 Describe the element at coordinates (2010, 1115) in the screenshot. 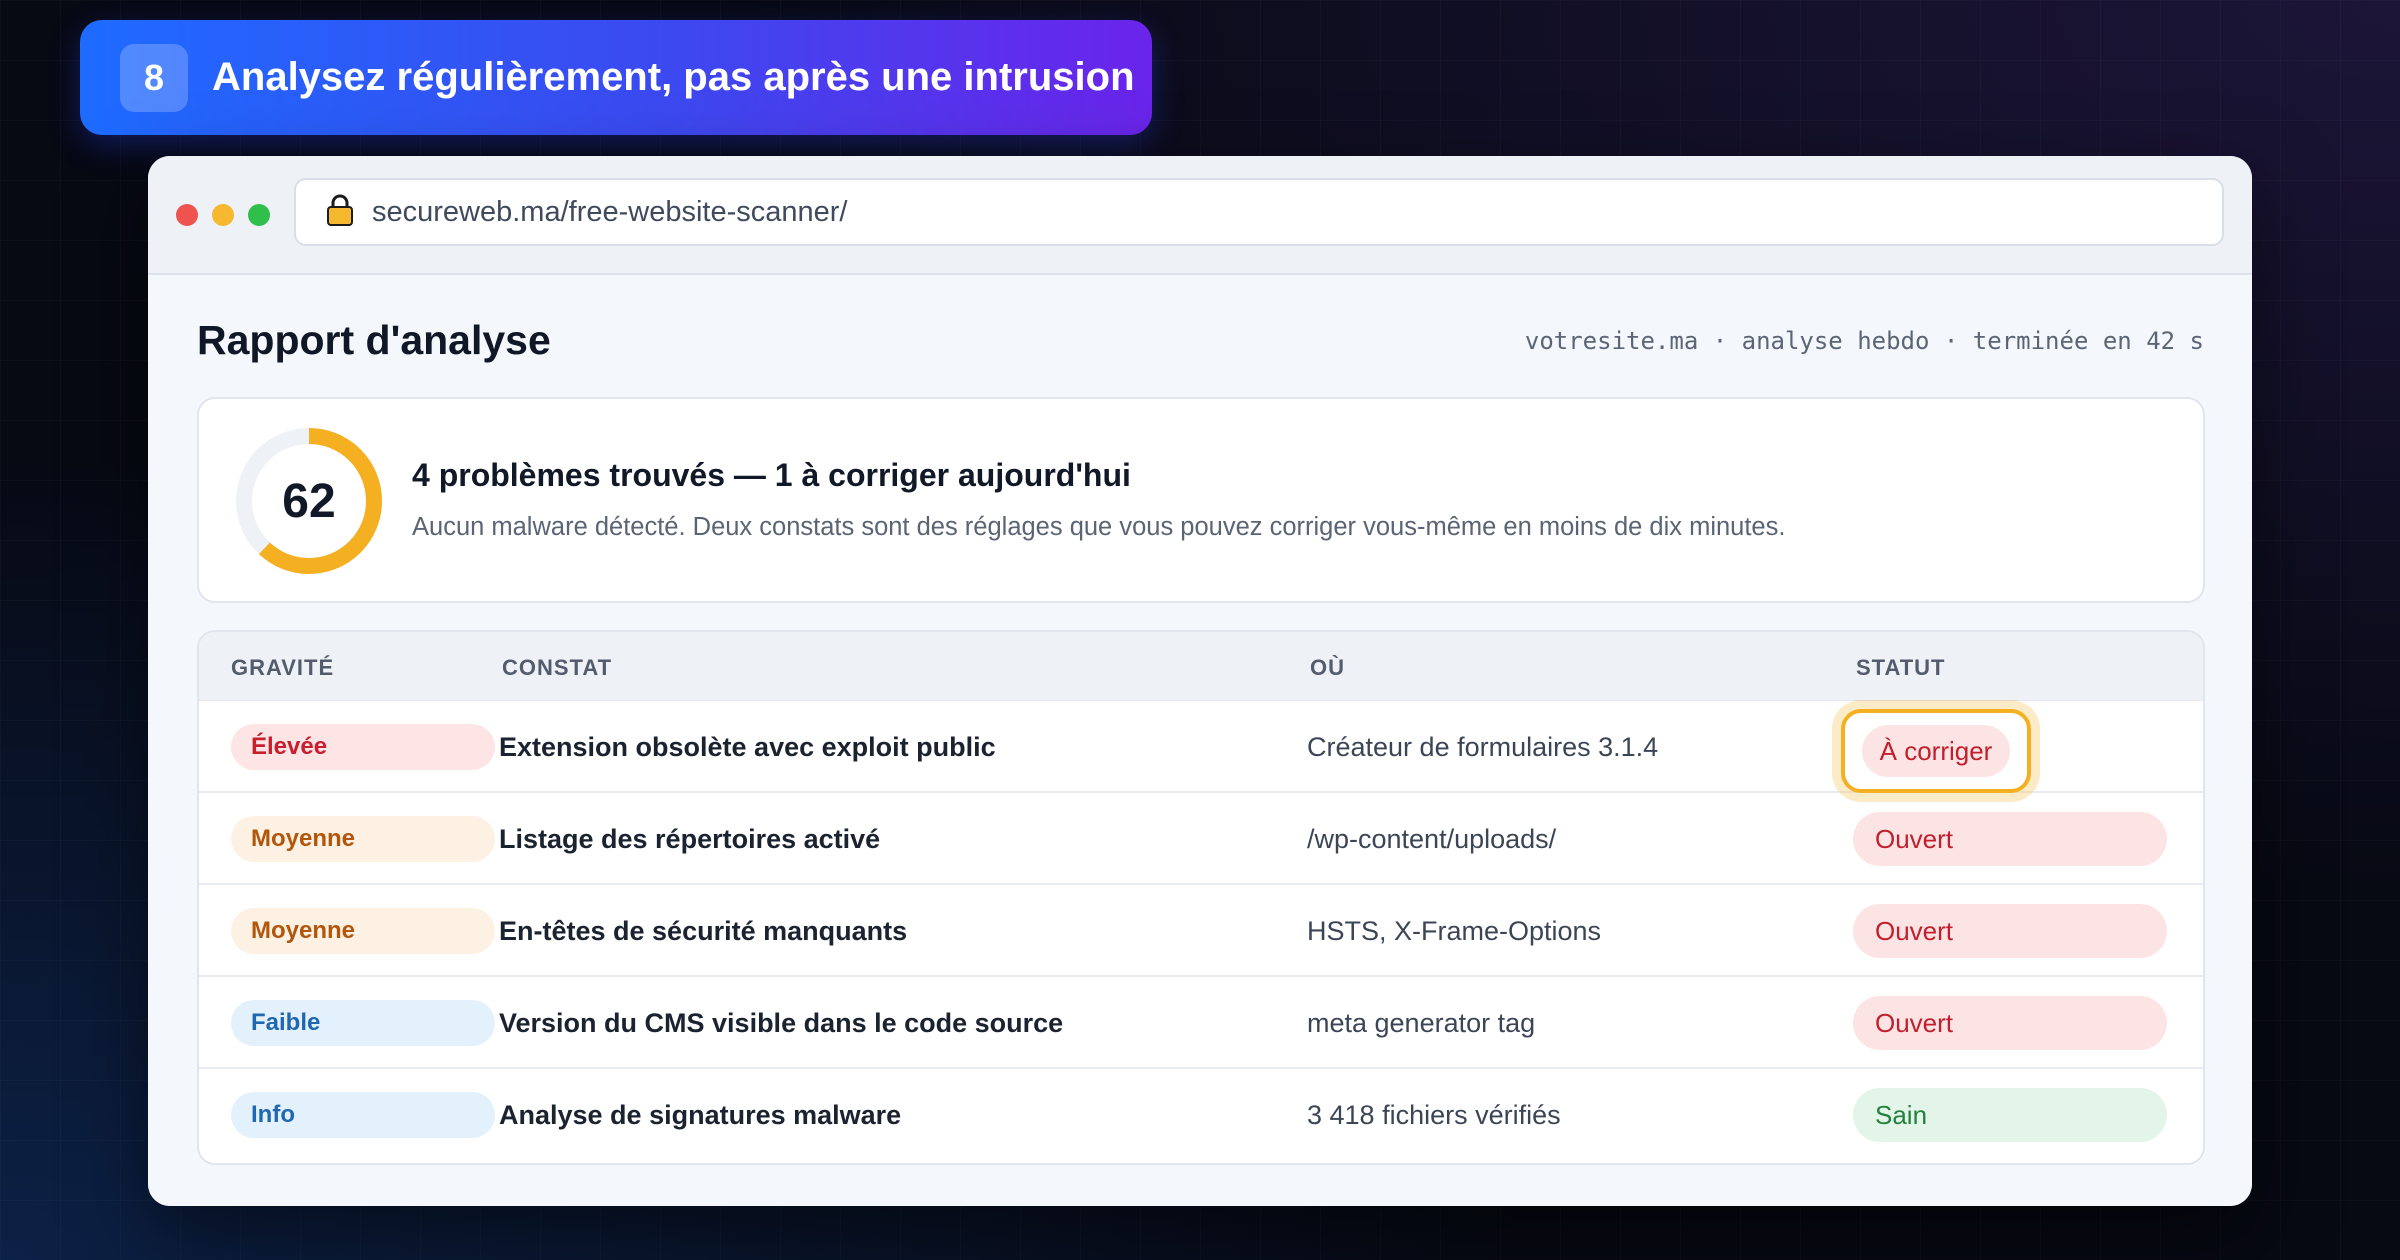

I see `status-badge: Sain` at that location.